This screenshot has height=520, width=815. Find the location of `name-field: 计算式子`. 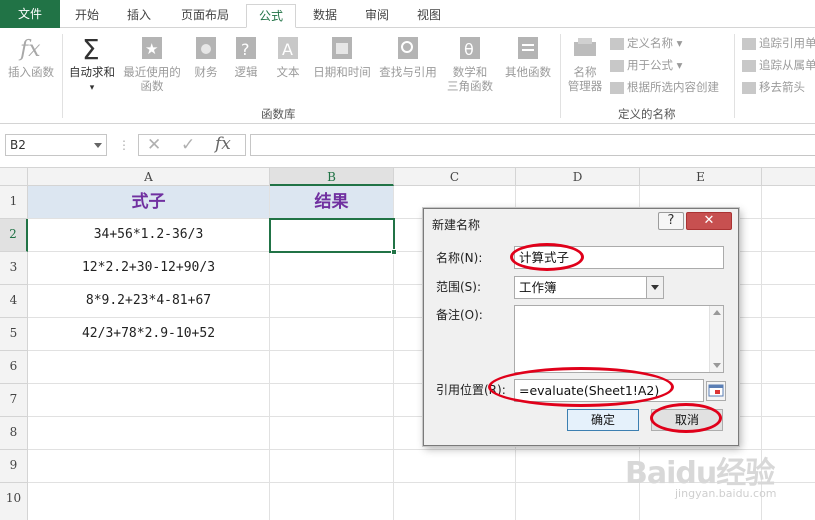

name-field: 计算式子 is located at coordinates (619, 257).